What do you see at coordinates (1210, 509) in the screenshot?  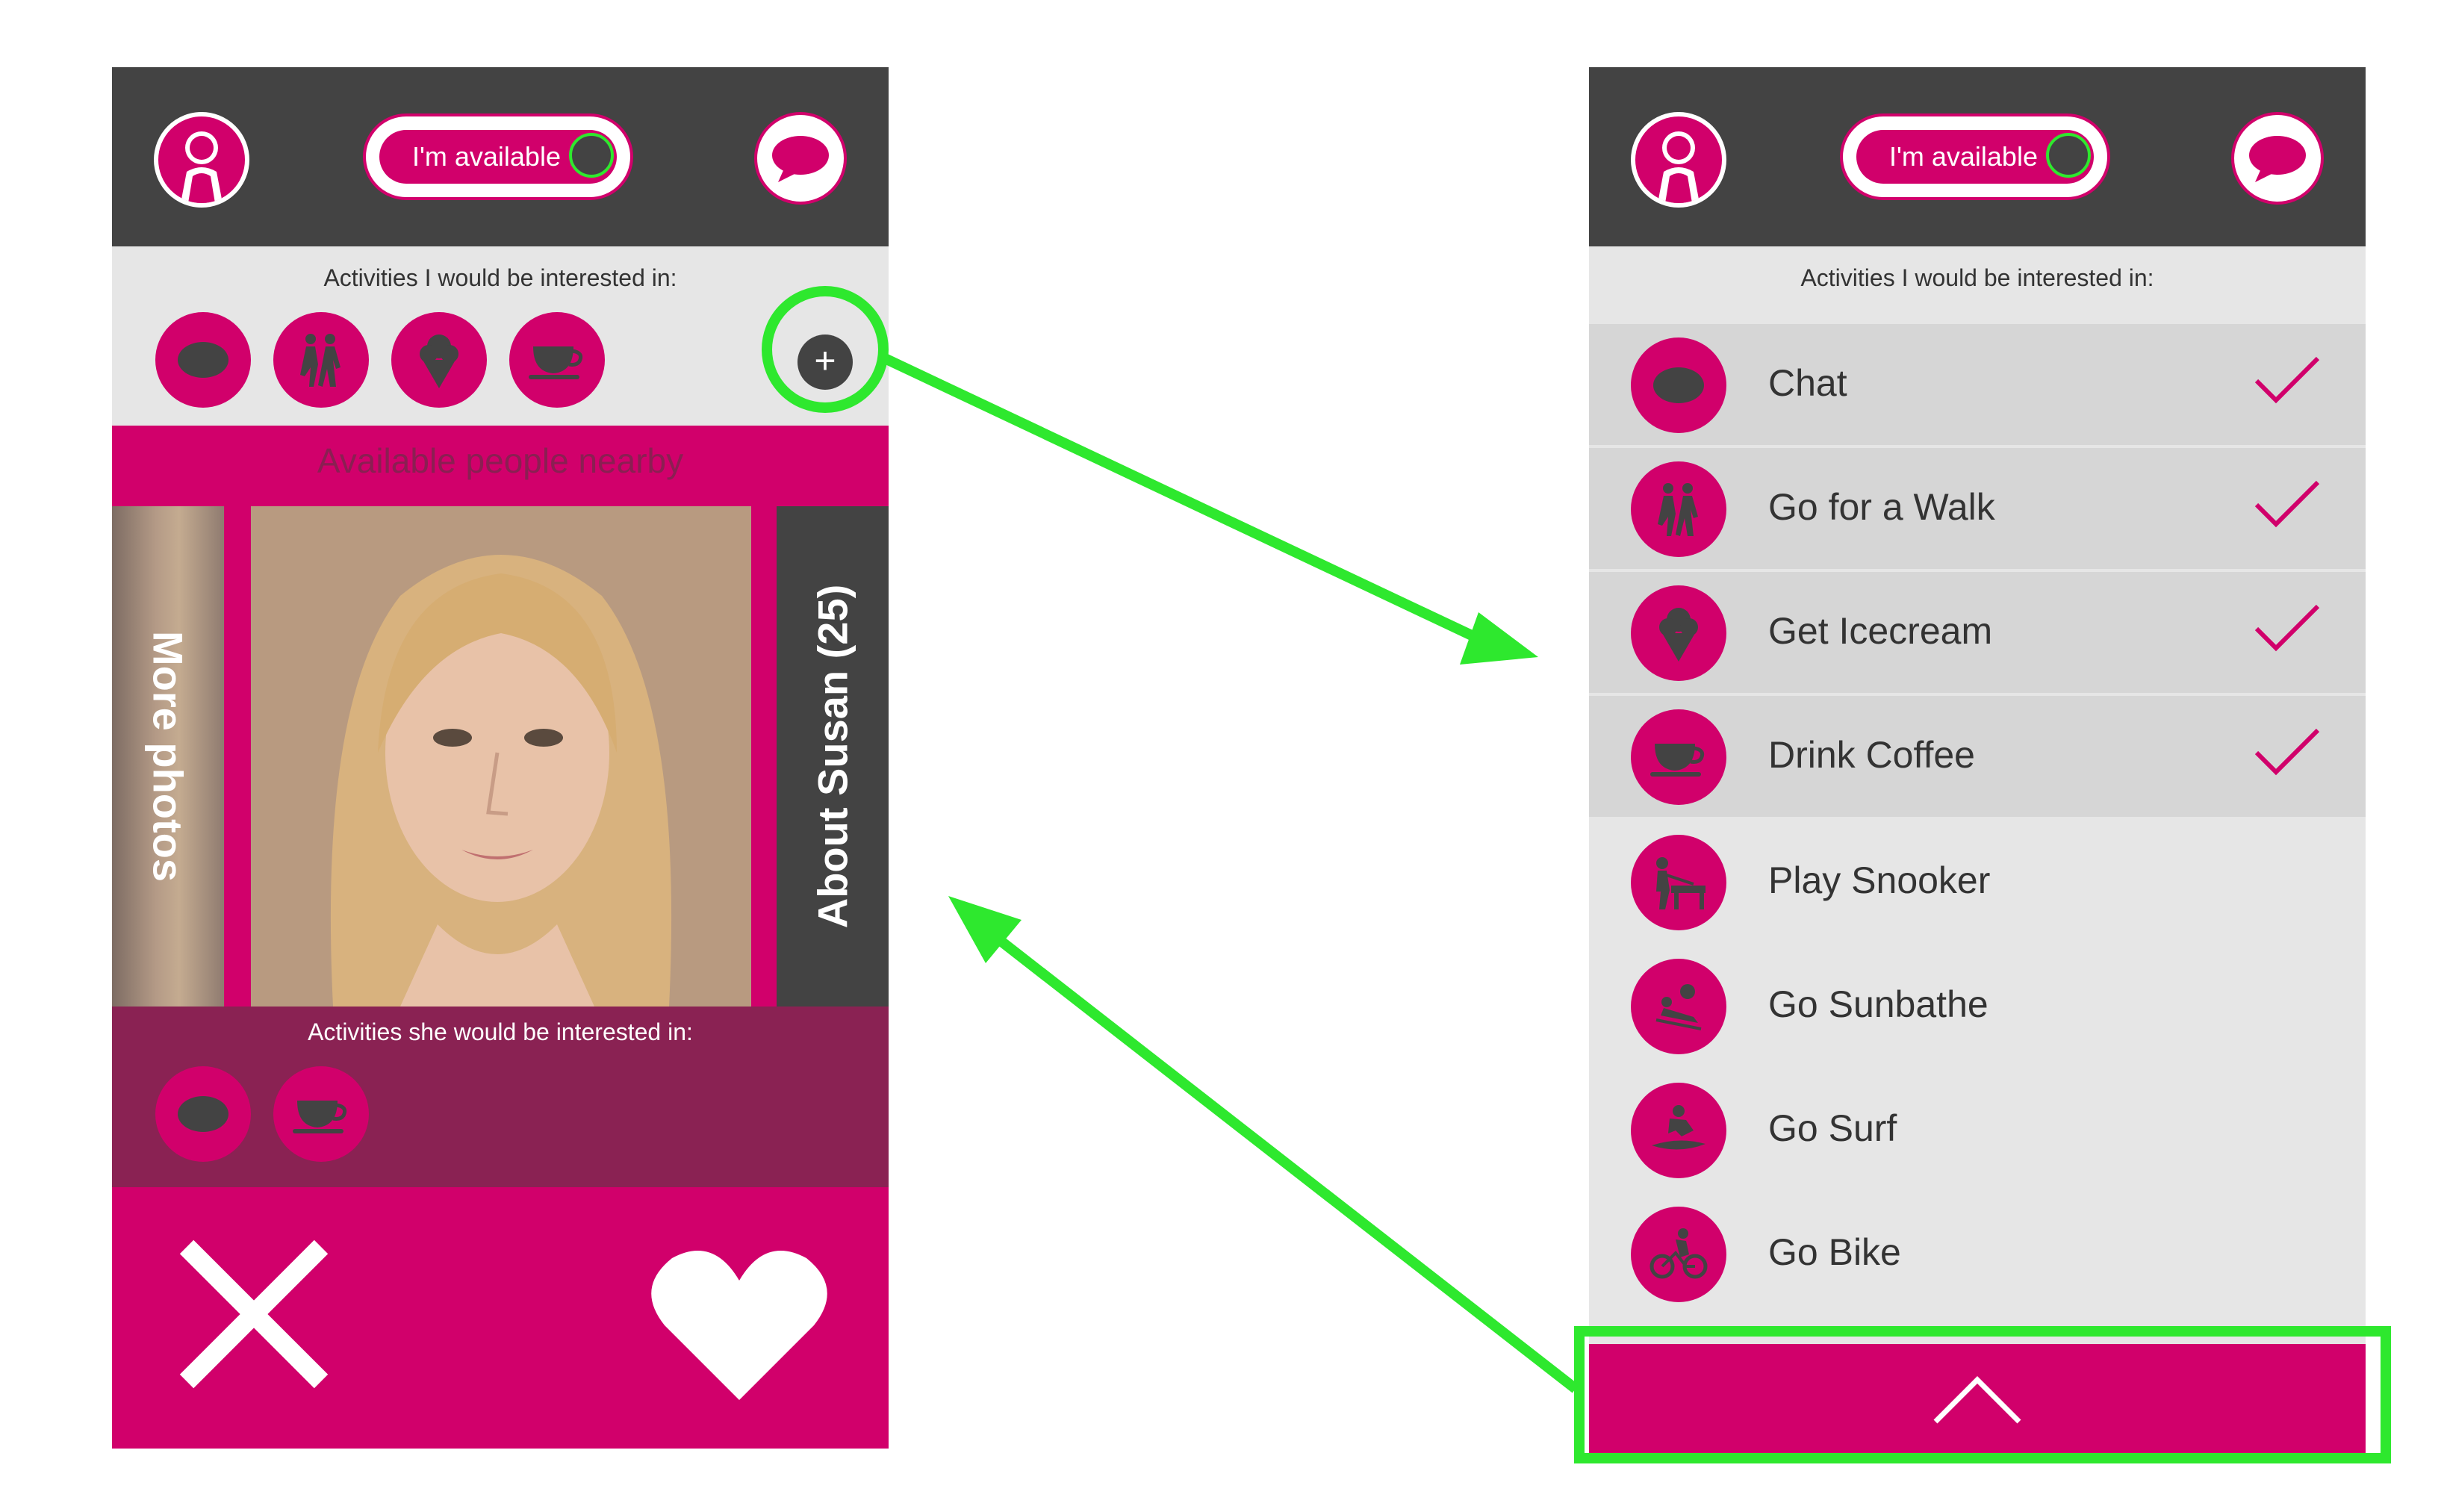 I see `arrow-to-activity-list` at bounding box center [1210, 509].